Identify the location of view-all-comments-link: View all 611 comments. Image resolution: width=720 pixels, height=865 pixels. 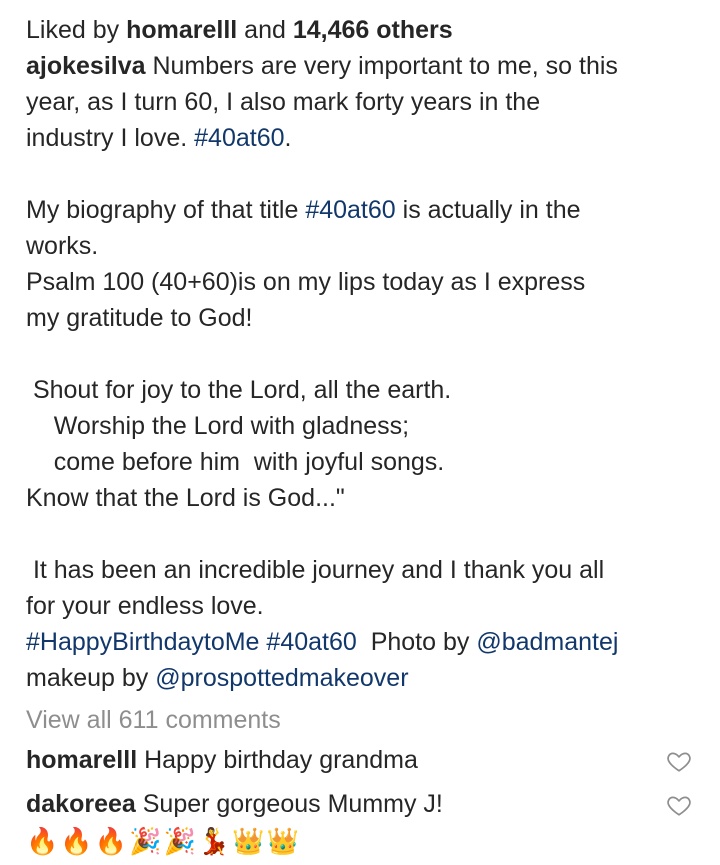
(366, 720).